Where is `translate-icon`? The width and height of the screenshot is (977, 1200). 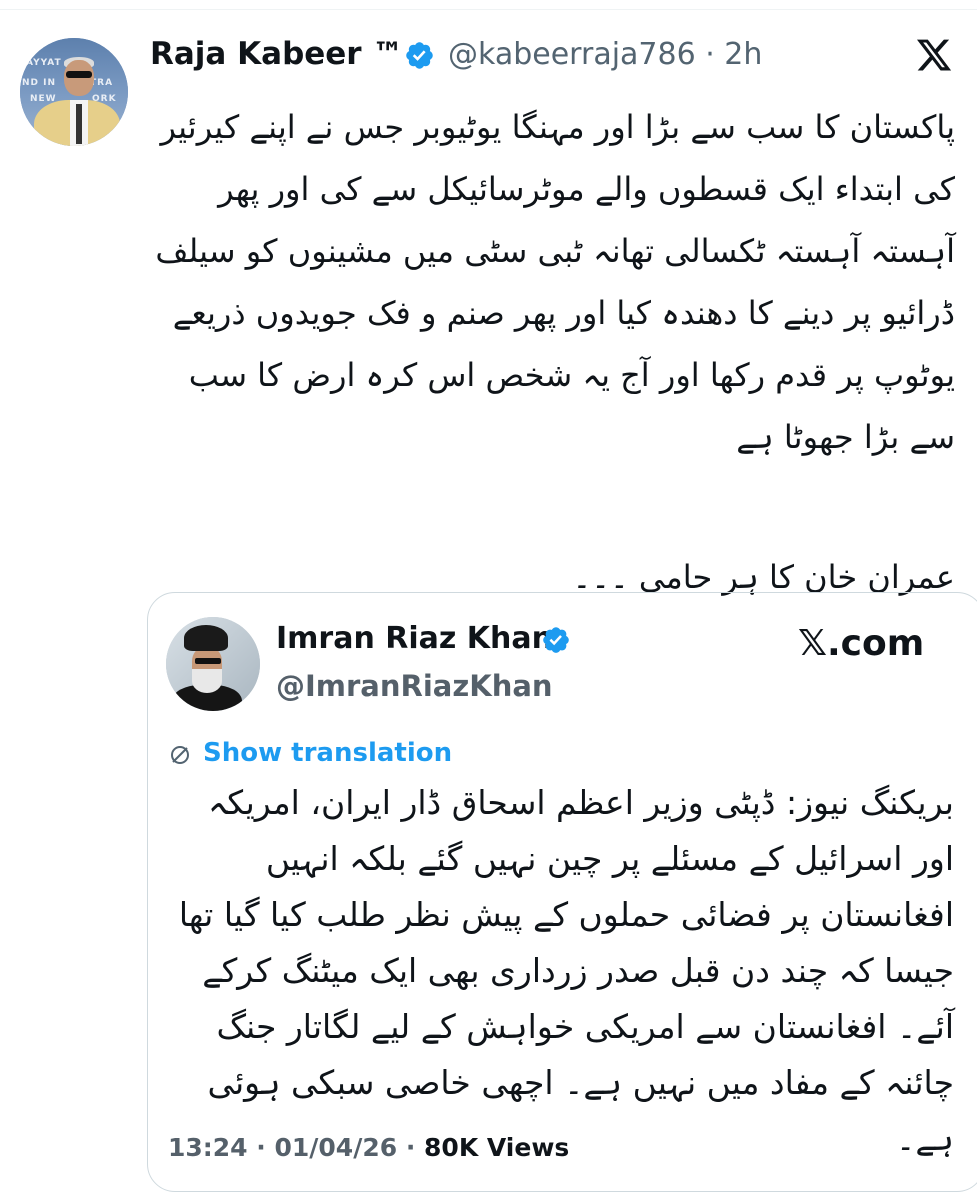
translate-icon is located at coordinates (180, 755).